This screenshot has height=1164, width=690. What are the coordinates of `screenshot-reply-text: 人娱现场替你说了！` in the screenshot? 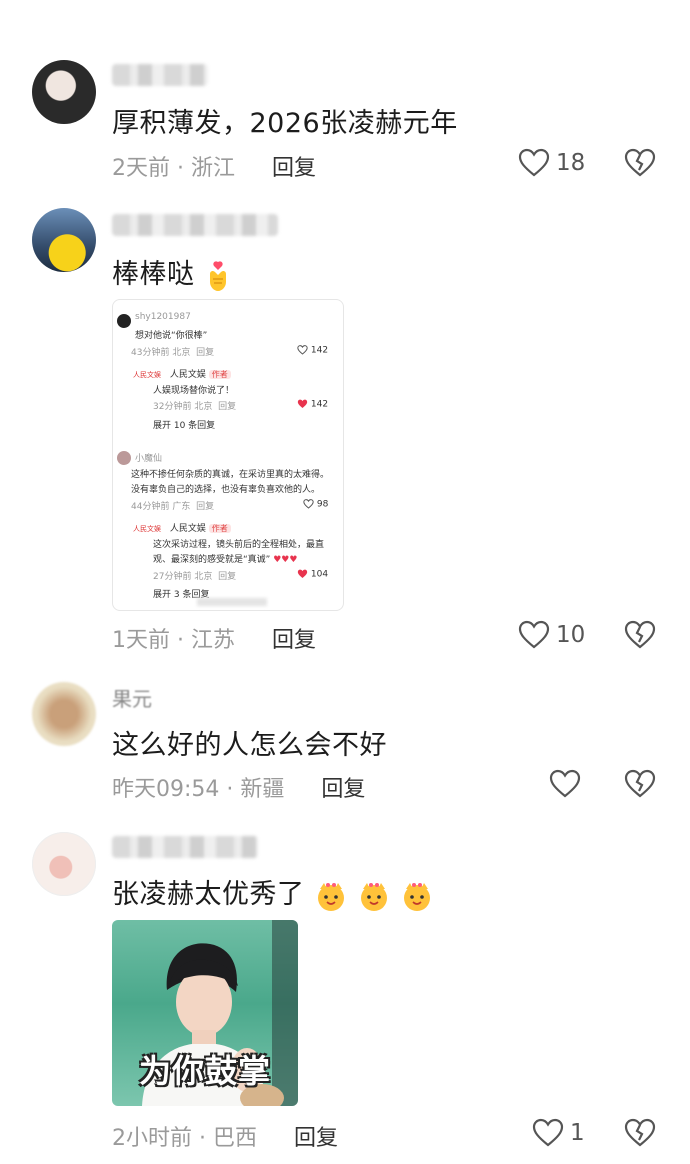 It's located at (194, 391).